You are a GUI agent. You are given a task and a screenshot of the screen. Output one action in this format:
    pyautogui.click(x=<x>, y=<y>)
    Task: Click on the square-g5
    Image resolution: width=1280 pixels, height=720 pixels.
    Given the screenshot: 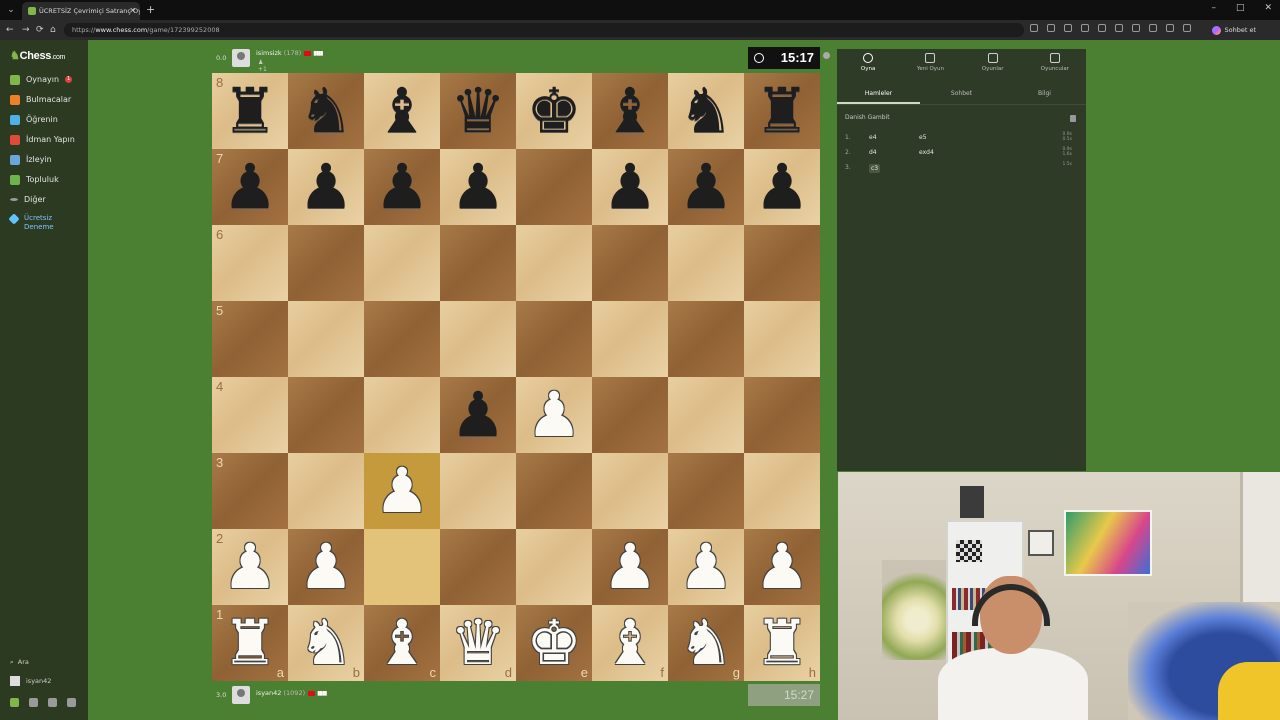 What is the action you would take?
    pyautogui.click(x=706, y=339)
    